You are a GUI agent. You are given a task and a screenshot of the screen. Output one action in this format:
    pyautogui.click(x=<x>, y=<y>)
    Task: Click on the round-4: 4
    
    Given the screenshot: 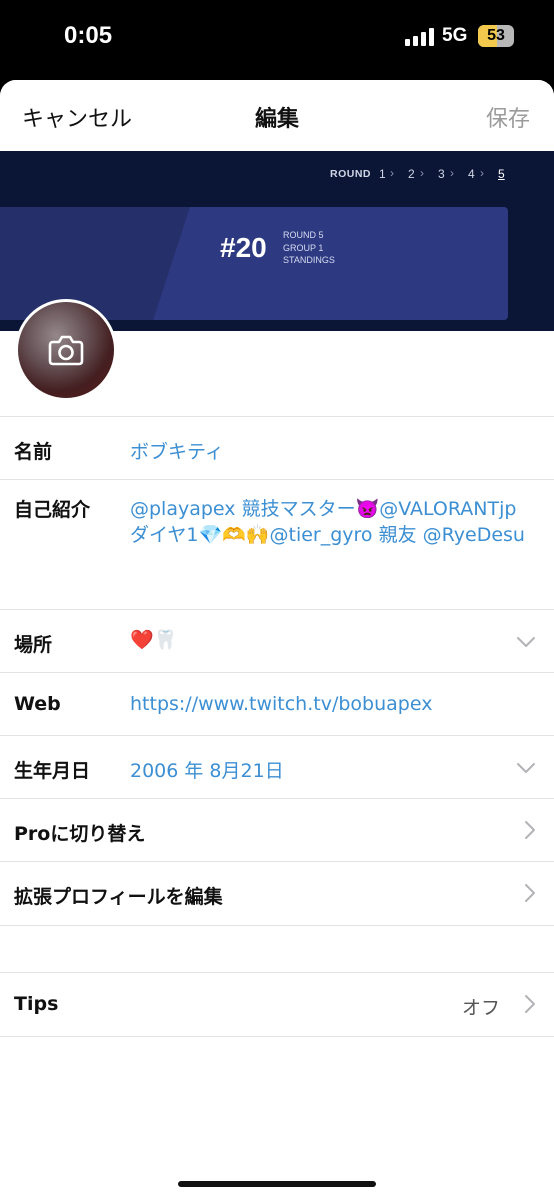 What is the action you would take?
    pyautogui.click(x=471, y=174)
    